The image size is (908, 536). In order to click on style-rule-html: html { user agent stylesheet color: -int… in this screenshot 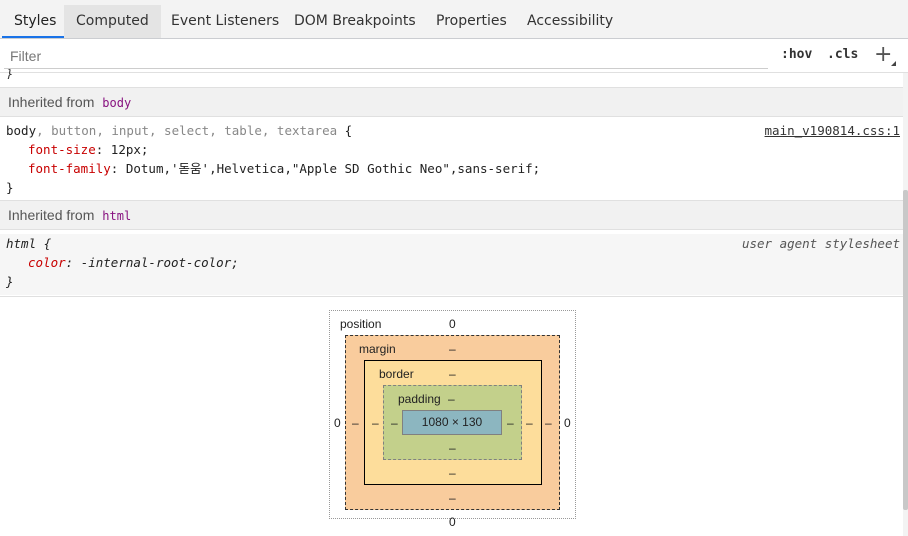, I will do `click(454, 264)`.